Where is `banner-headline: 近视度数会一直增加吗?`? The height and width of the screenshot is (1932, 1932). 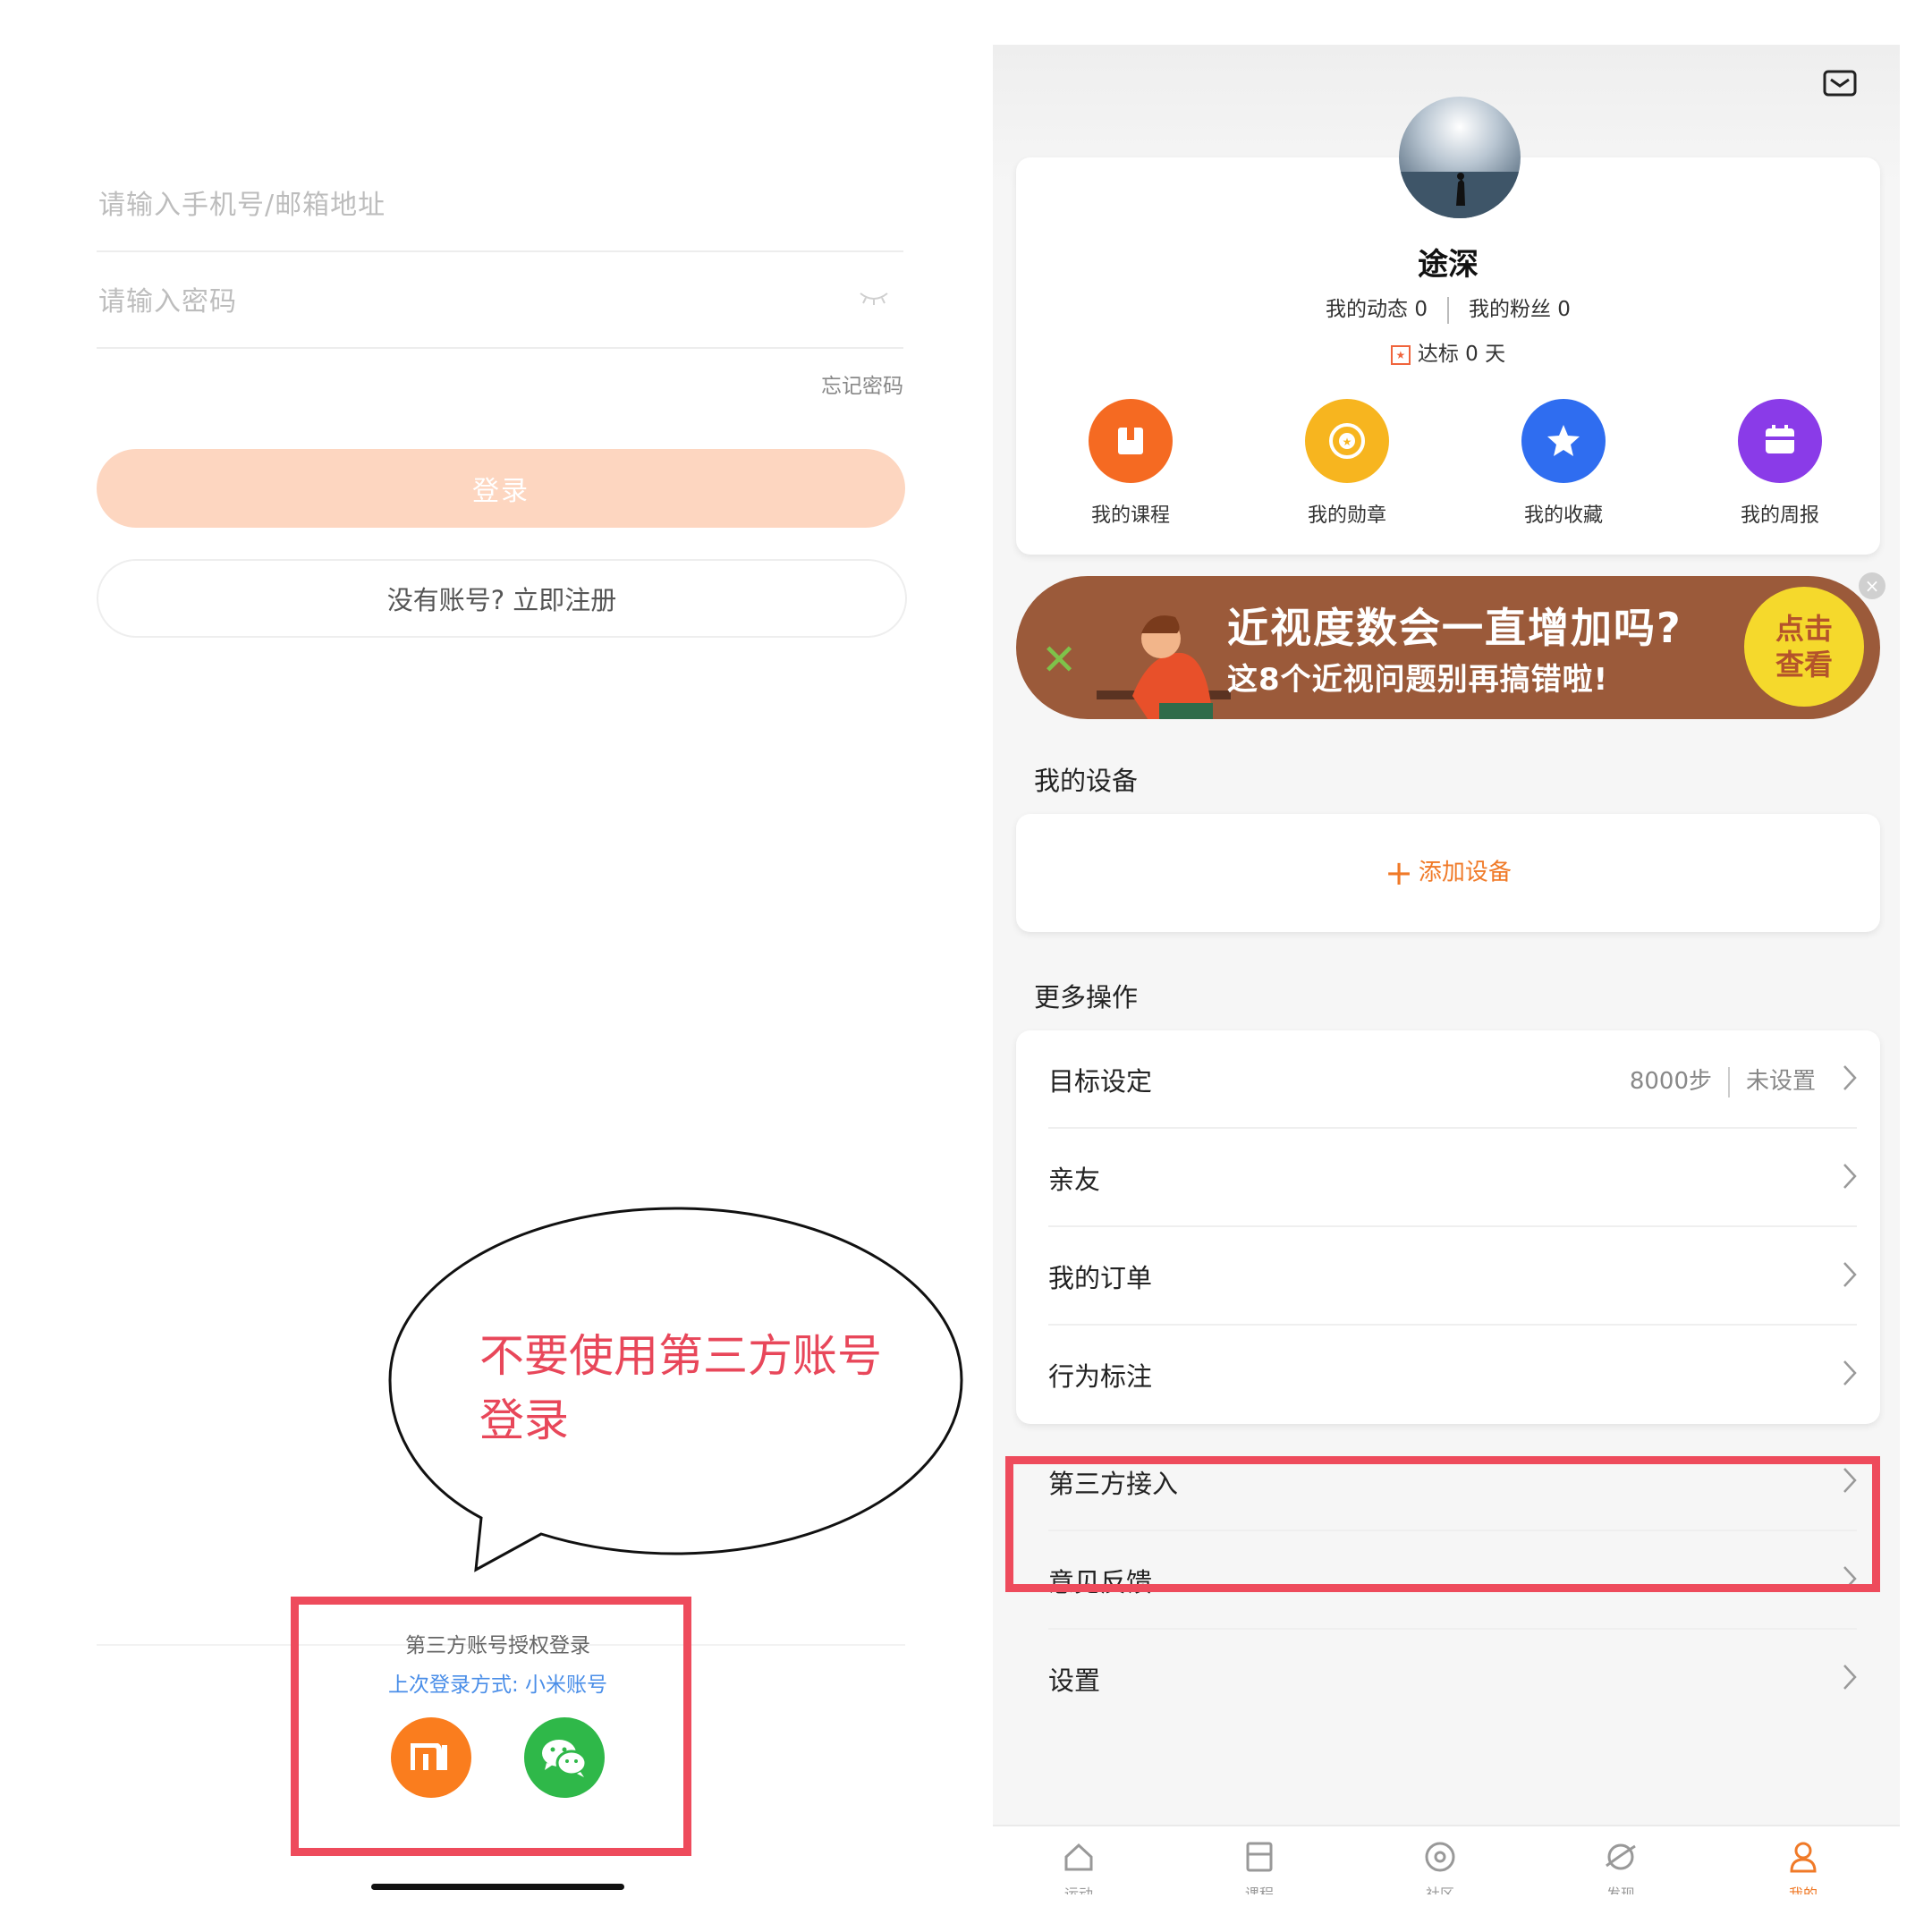
banner-headline: 近视度数会一直增加吗? is located at coordinates (1454, 628).